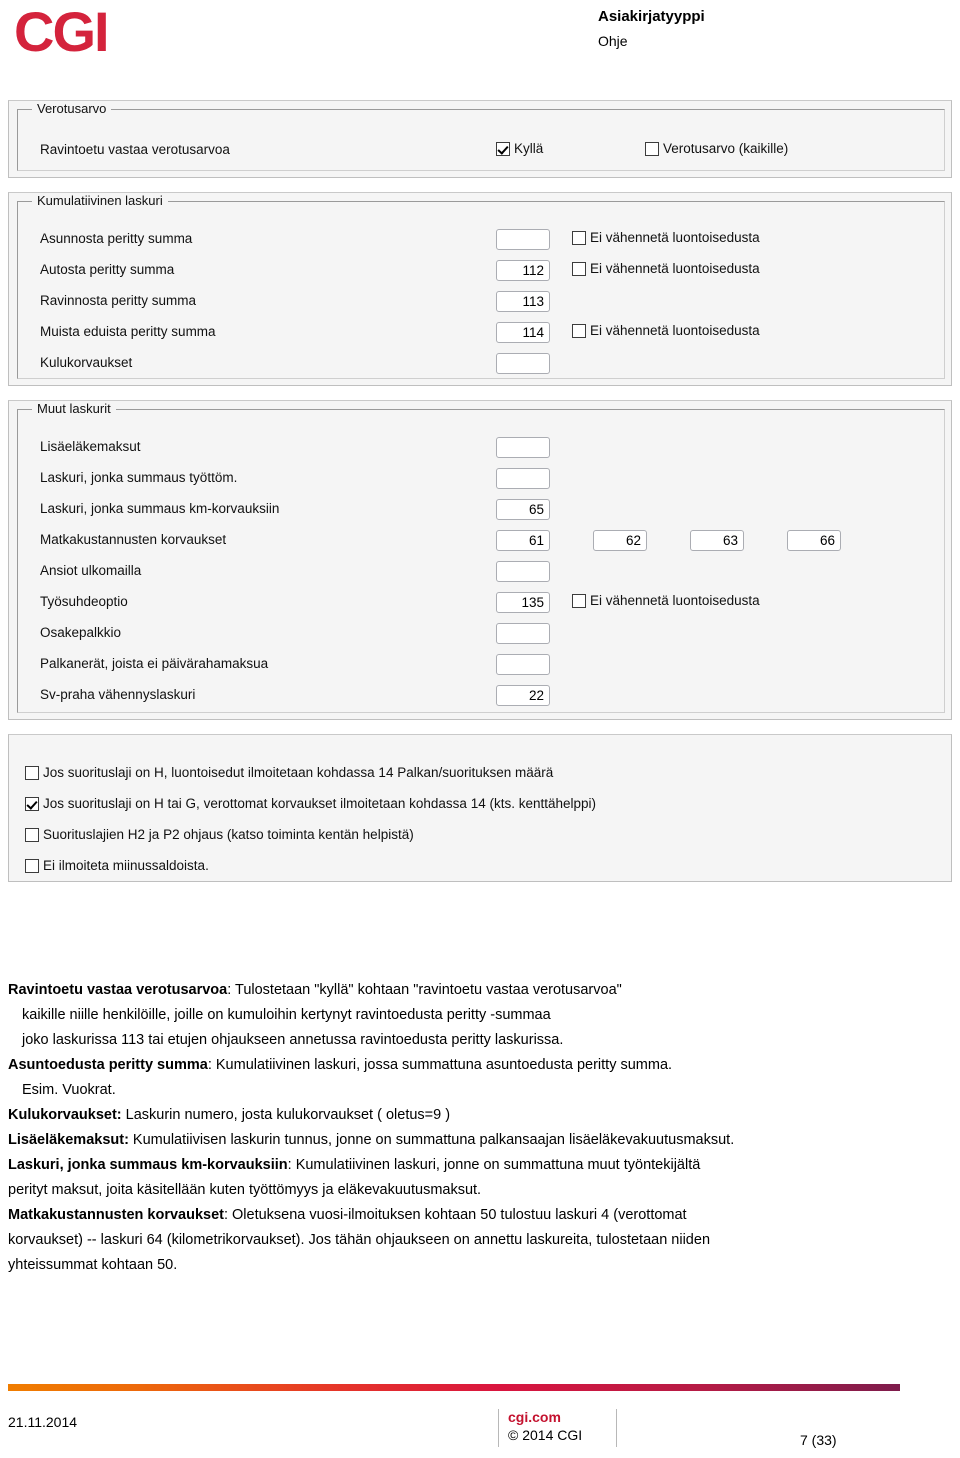 This screenshot has width=960, height=1458. Describe the element at coordinates (116, 238) in the screenshot. I see `row-label: Asunnosta peritty summa` at that location.